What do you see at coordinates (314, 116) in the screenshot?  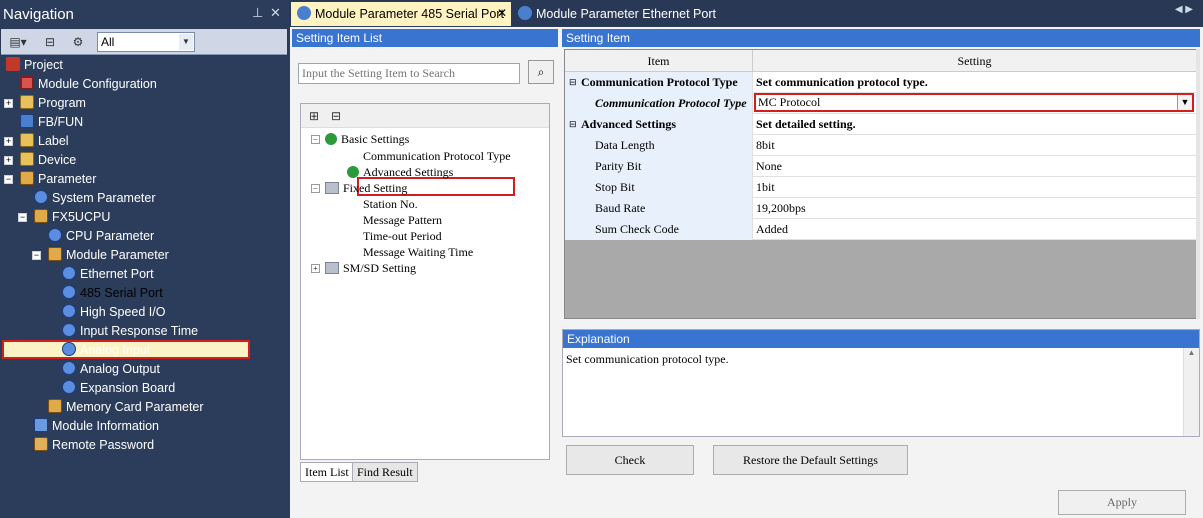 I see `expand-all-icon: ⊞` at bounding box center [314, 116].